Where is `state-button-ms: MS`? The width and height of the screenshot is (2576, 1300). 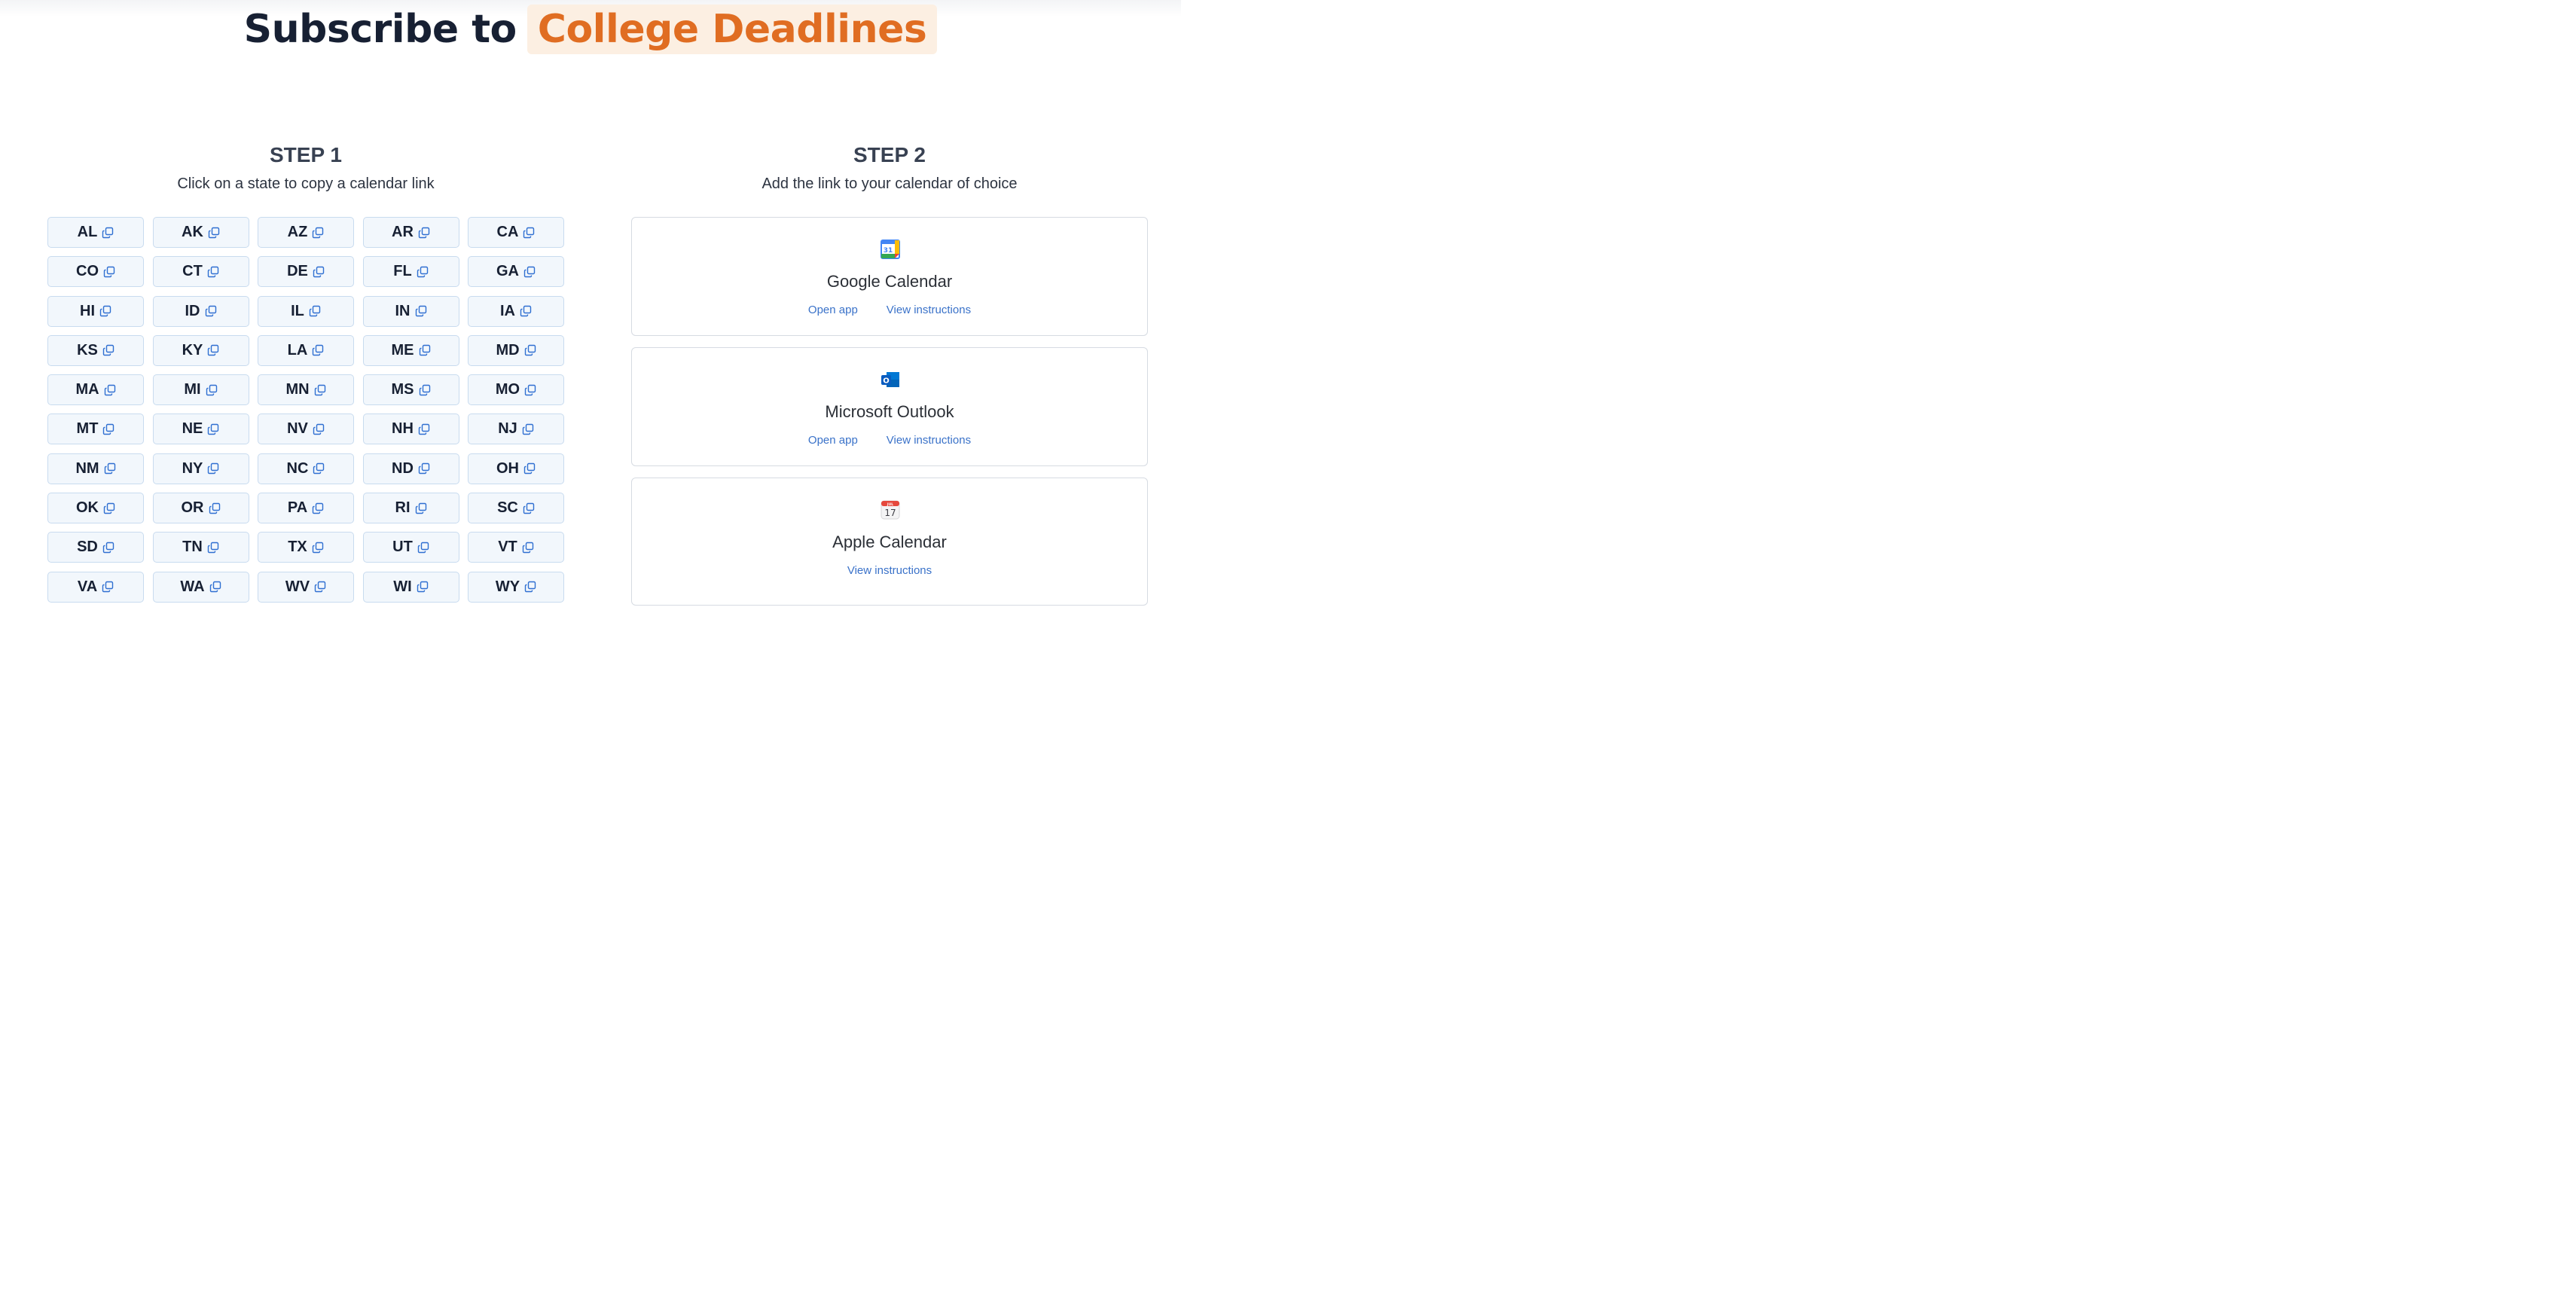 state-button-ms: MS is located at coordinates (410, 390).